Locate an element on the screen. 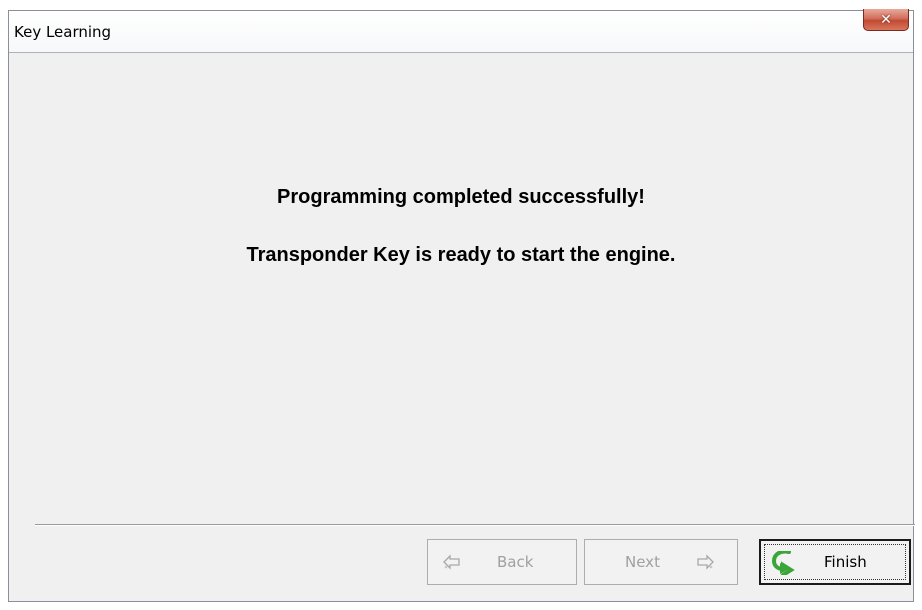  next-arrow-icon is located at coordinates (705, 564).